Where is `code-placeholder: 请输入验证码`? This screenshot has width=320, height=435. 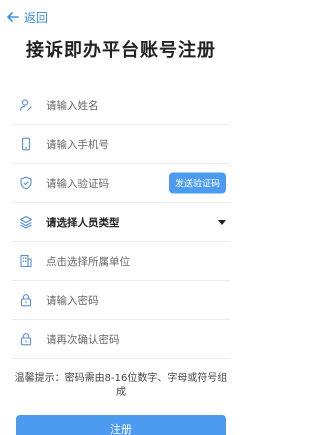
code-placeholder: 请输入验证码 is located at coordinates (77, 183).